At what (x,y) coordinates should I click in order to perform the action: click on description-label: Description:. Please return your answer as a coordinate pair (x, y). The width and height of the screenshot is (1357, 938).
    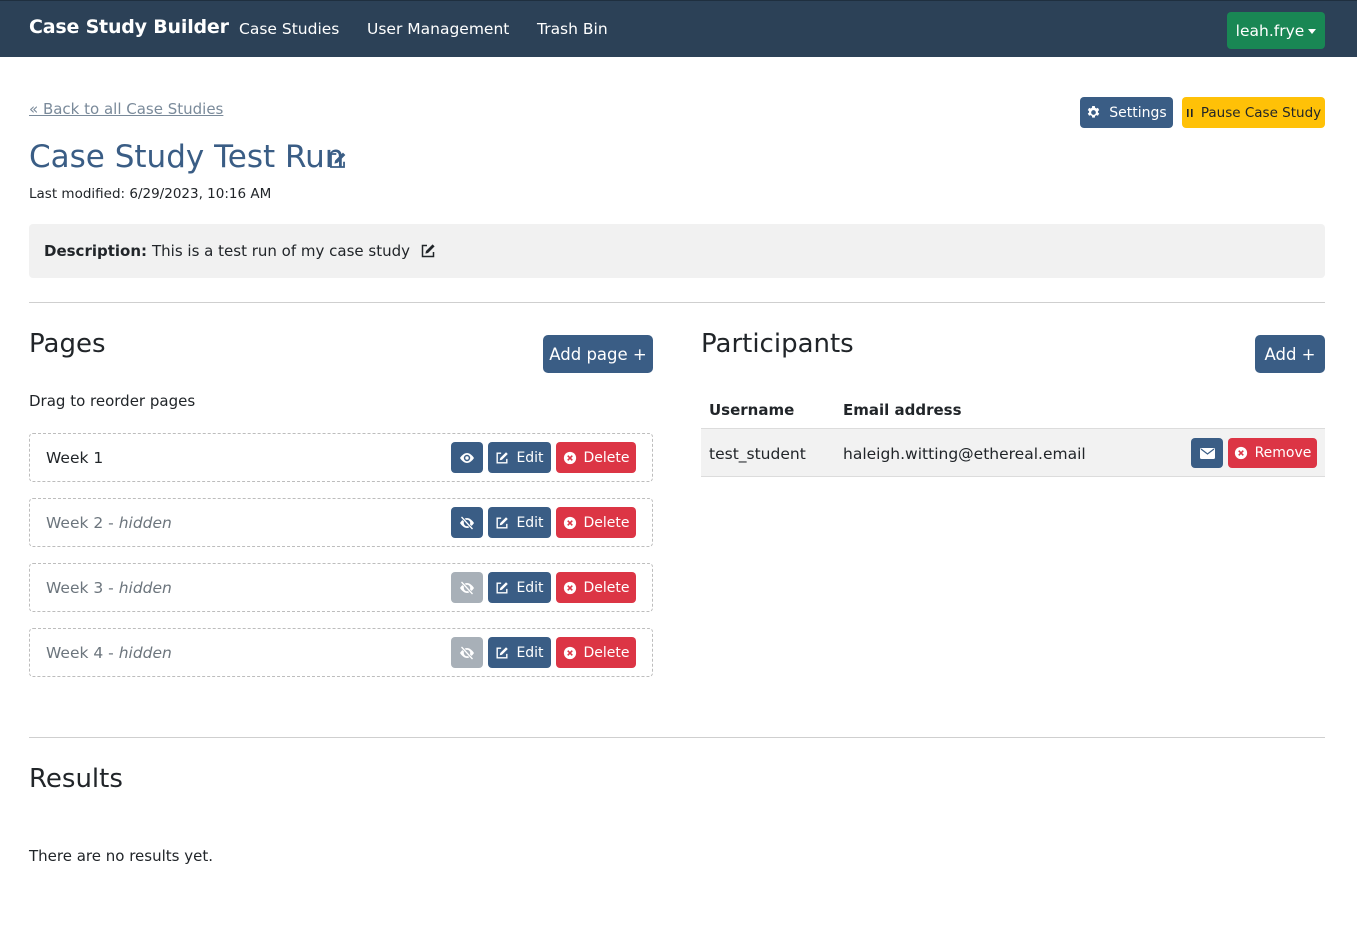
    Looking at the image, I should click on (96, 251).